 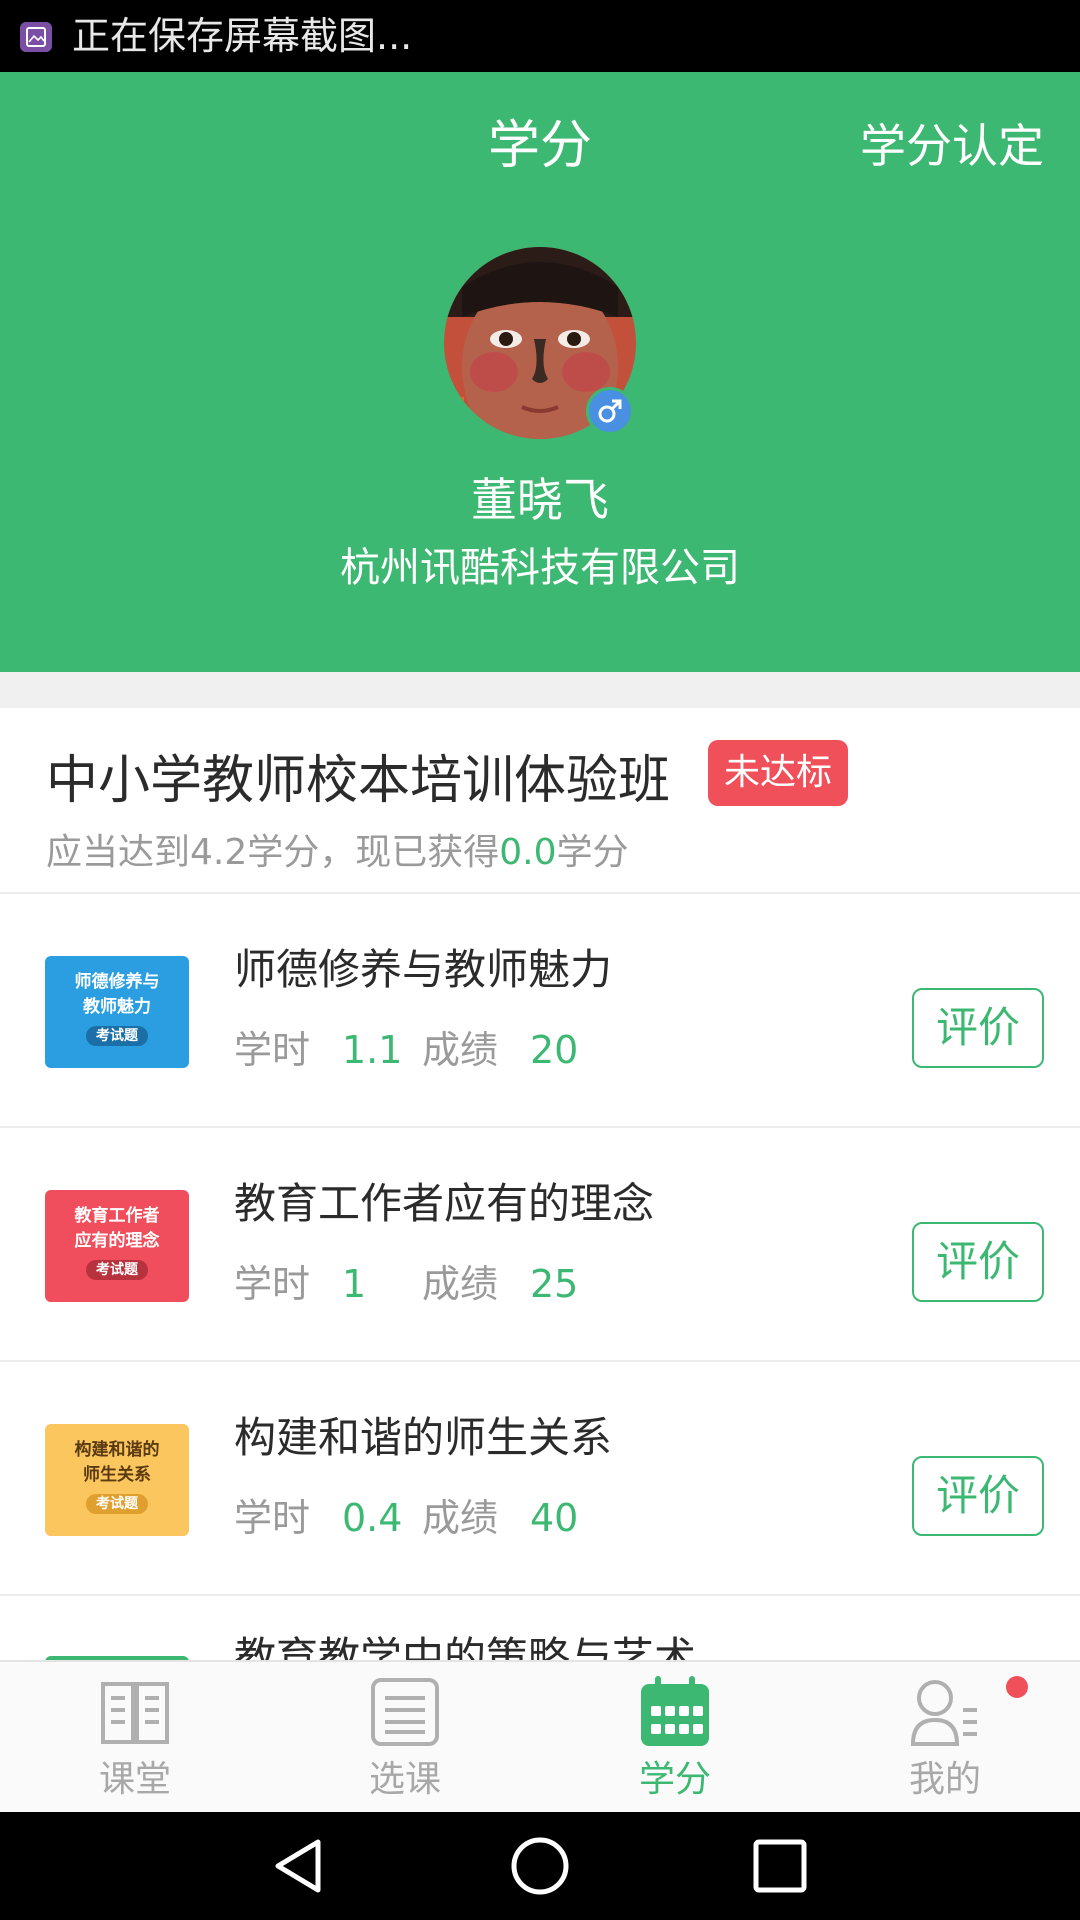 I want to click on list-icon, so click(x=405, y=1712).